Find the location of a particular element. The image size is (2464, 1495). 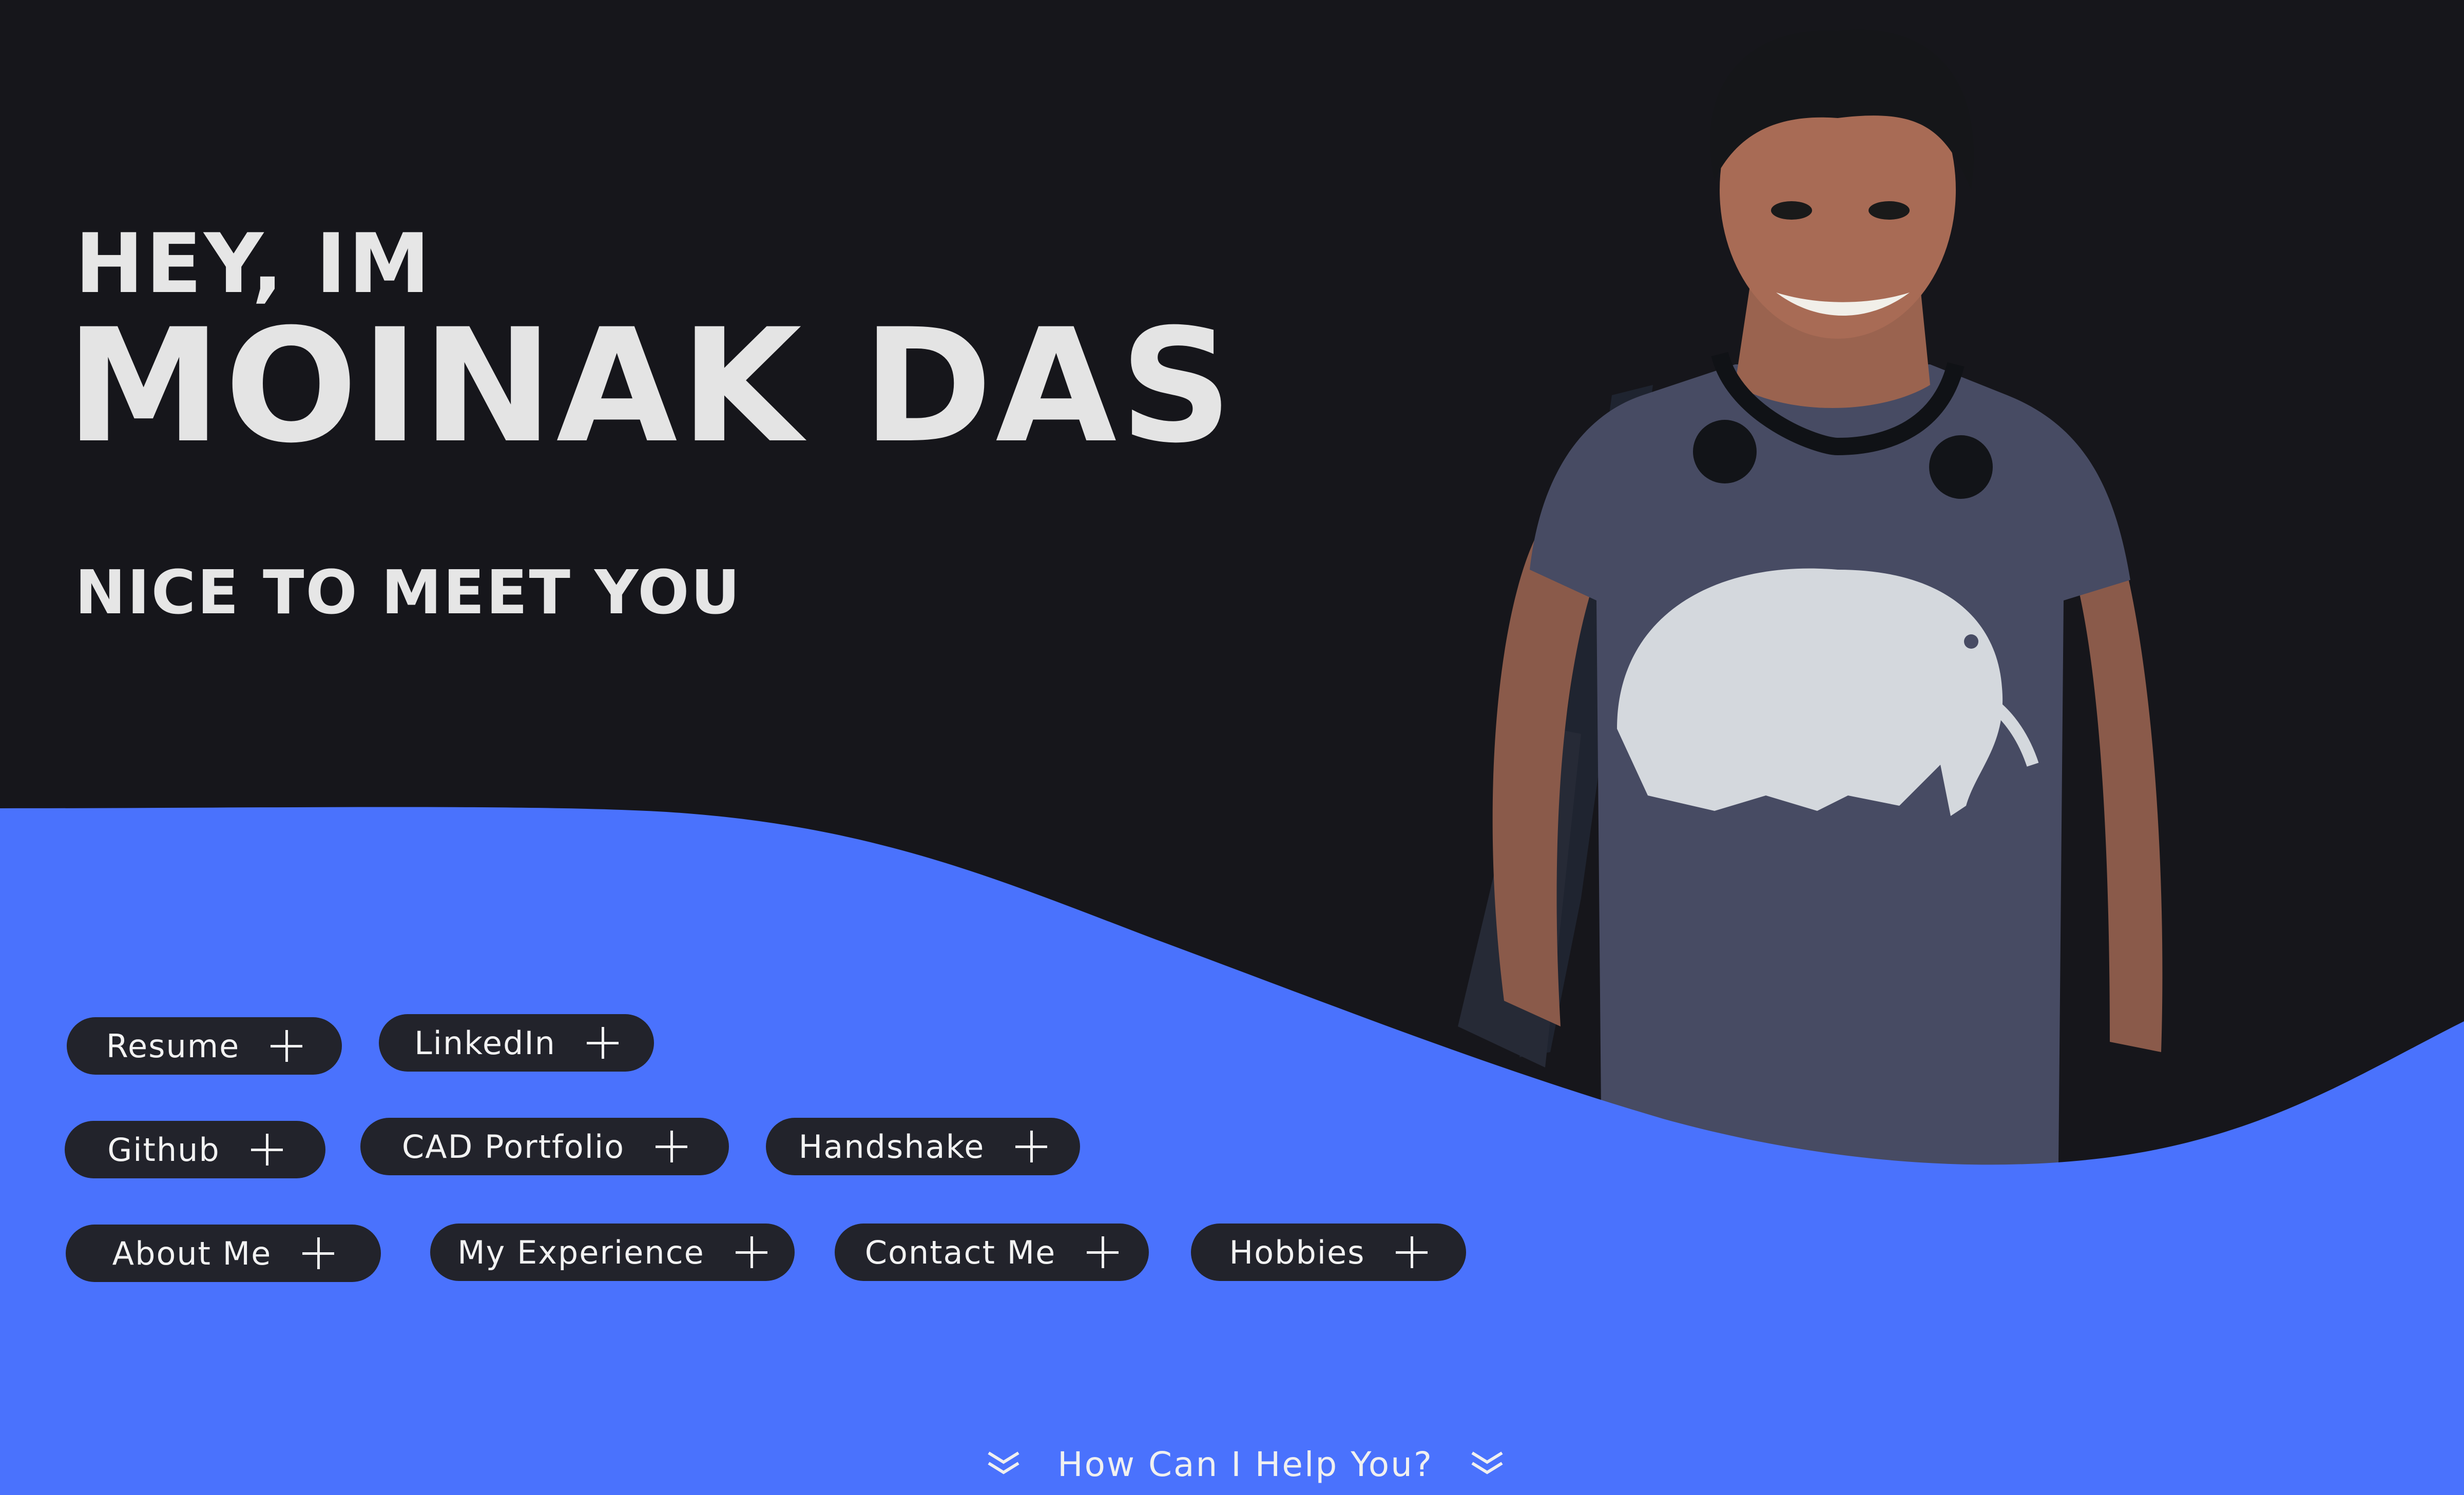

resume-button: Resume is located at coordinates (204, 1046).